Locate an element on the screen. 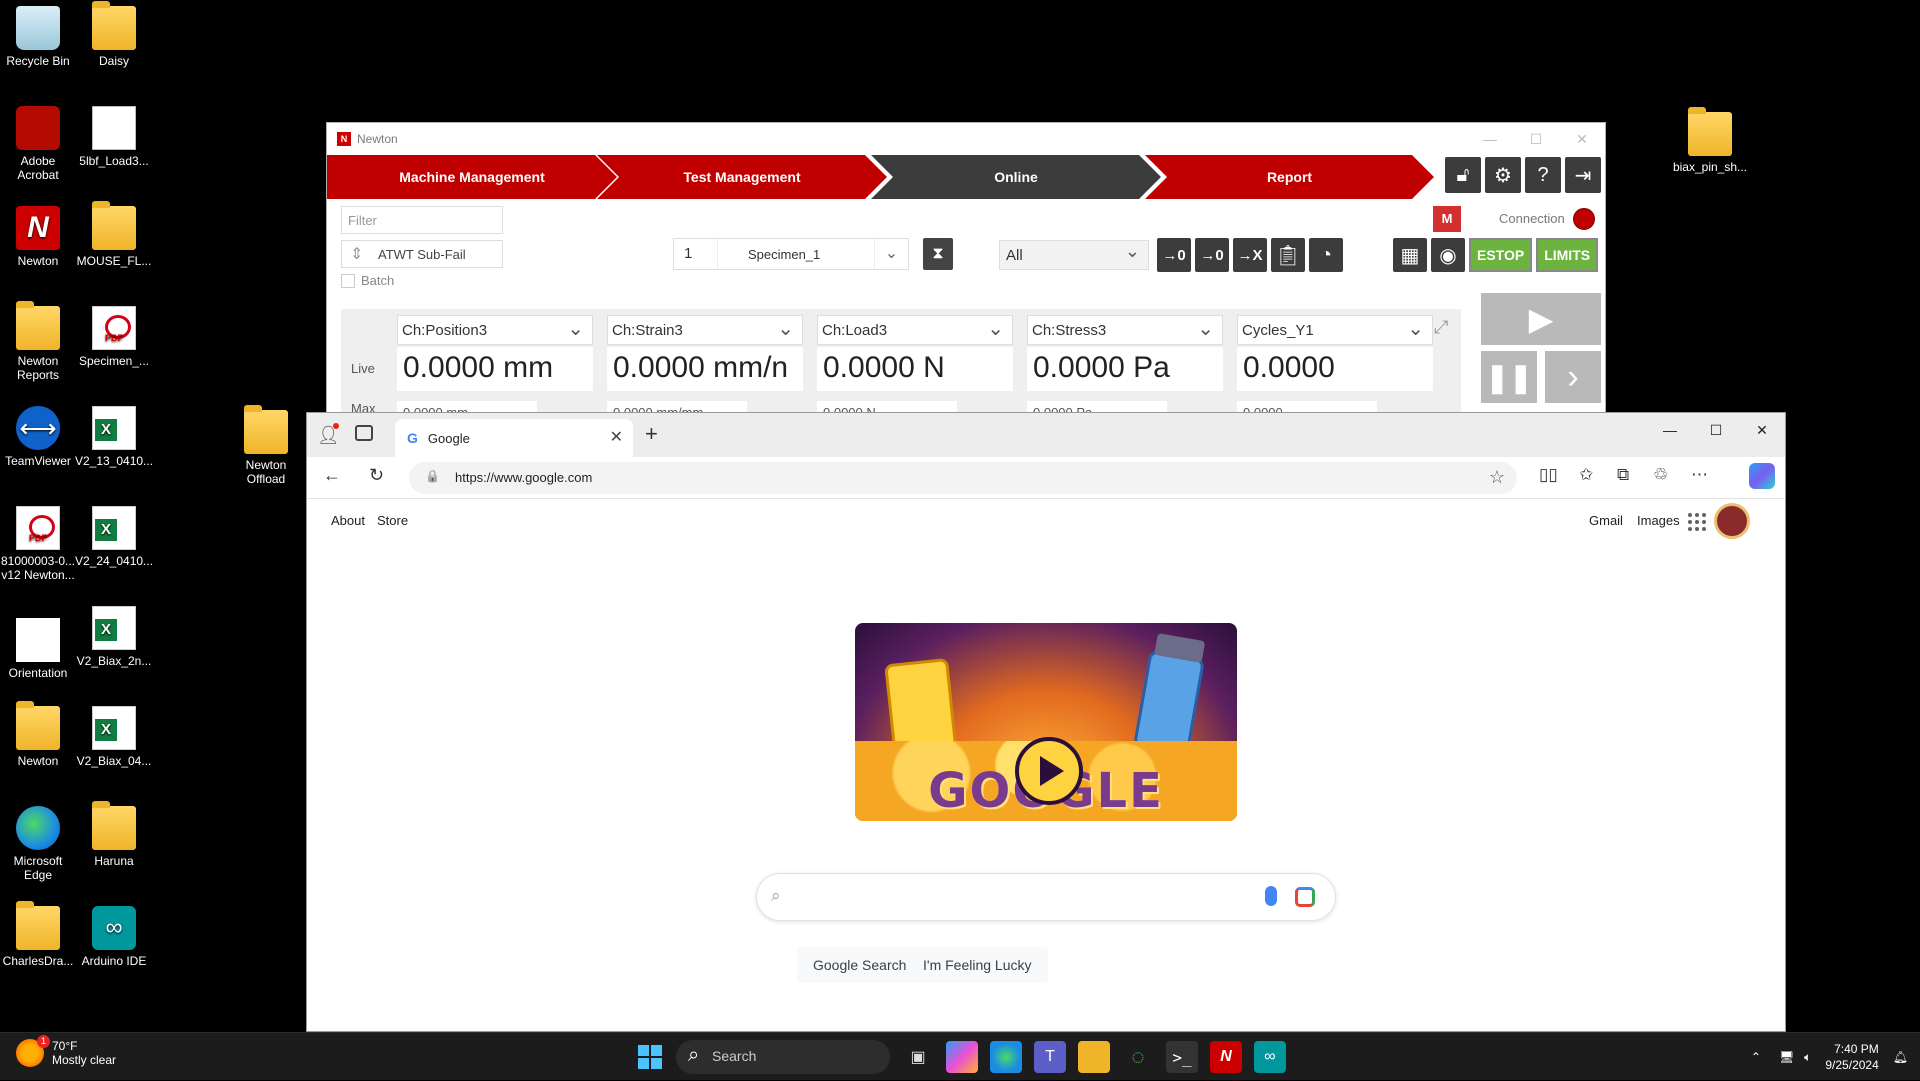 The image size is (1920, 1081). more-icon: ⋯ is located at coordinates (1699, 475).